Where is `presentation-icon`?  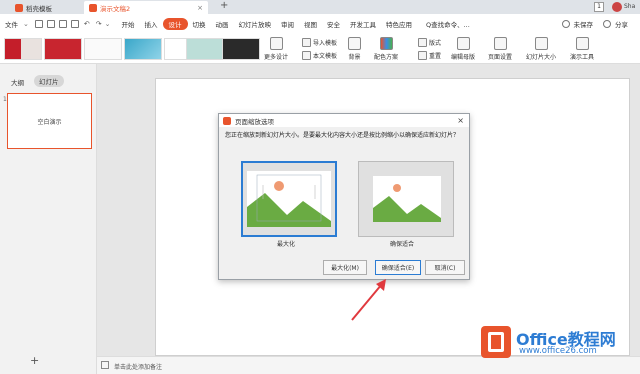 presentation-icon is located at coordinates (93, 7).